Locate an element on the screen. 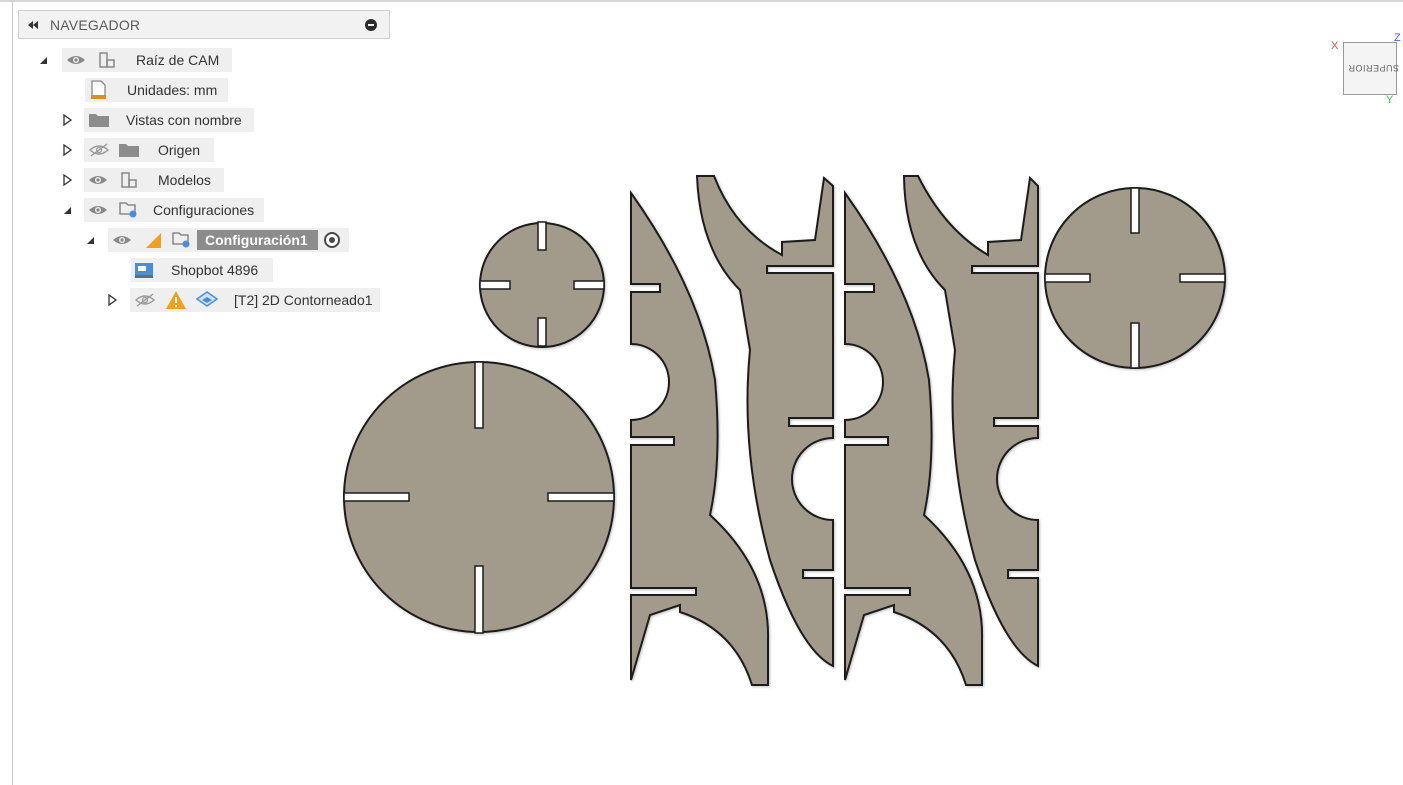 This screenshot has height=785, width=1403. tree-node-setup1: Configuración1 is located at coordinates (228, 240).